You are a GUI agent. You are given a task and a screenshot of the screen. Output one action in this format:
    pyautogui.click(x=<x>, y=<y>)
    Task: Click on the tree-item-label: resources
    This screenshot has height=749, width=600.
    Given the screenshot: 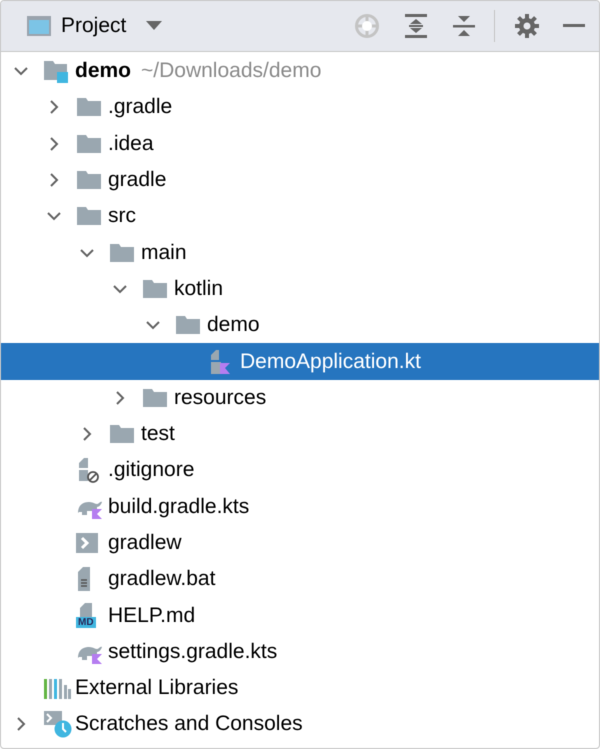 What is the action you would take?
    pyautogui.click(x=220, y=398)
    